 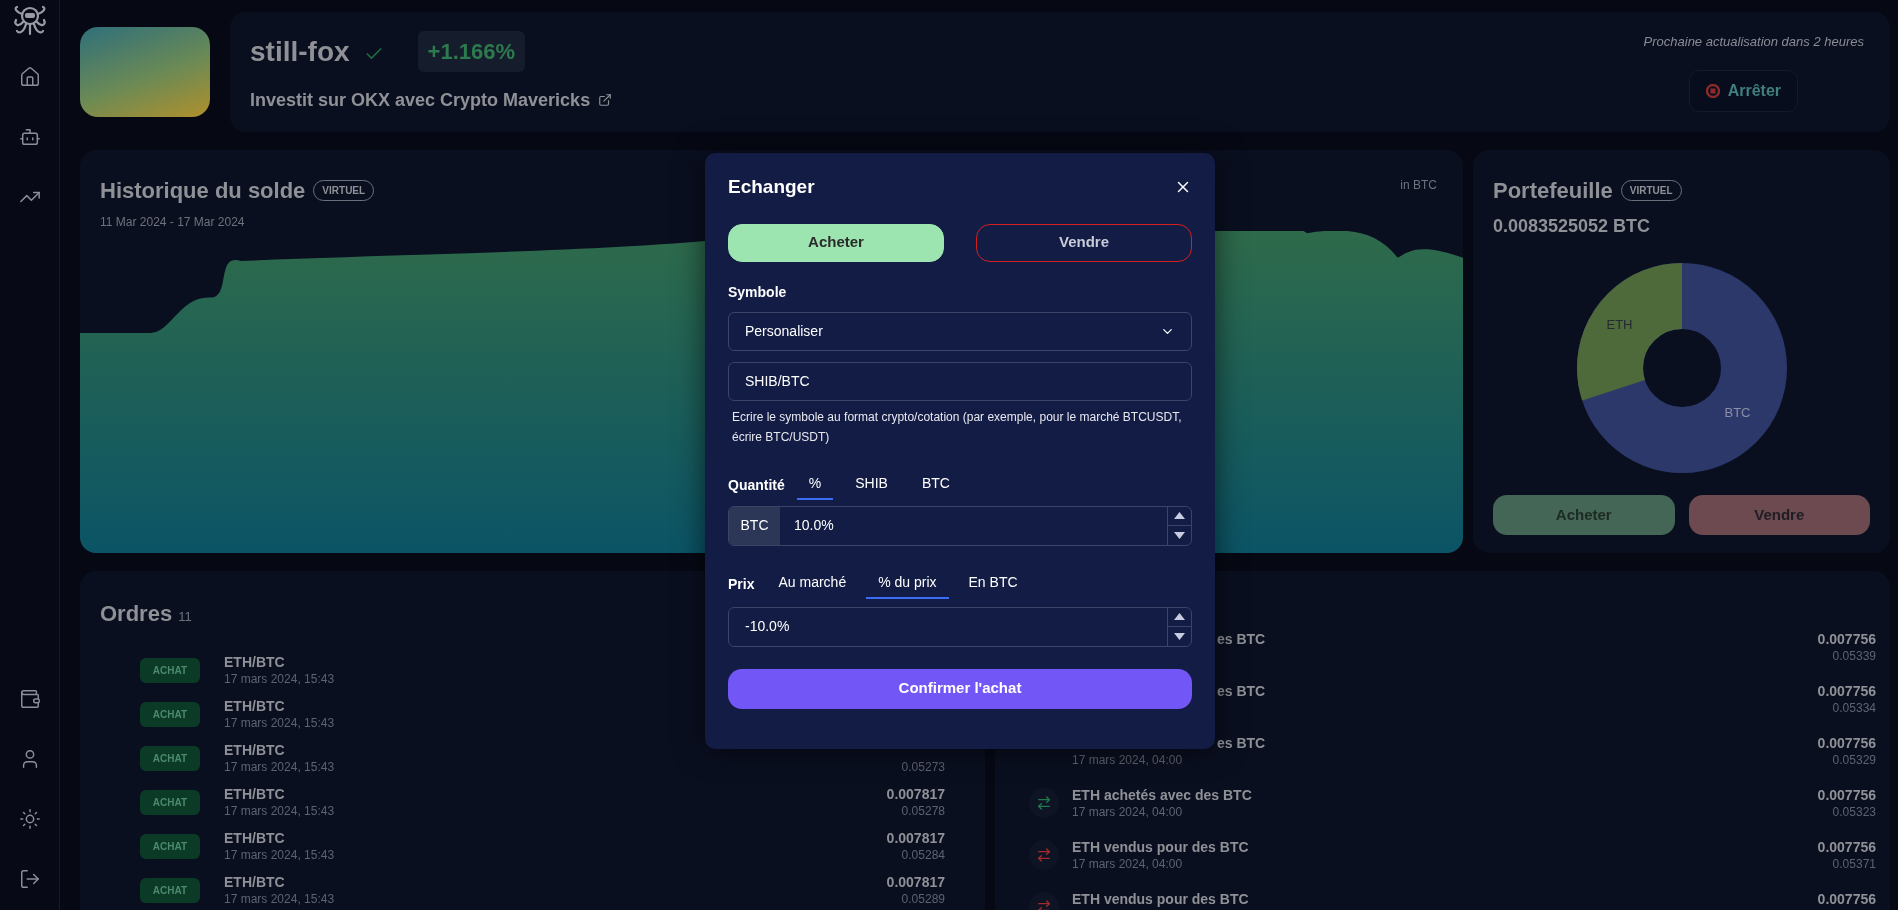 What do you see at coordinates (923, 767) in the screenshot?
I see `order-price: 0.05273` at bounding box center [923, 767].